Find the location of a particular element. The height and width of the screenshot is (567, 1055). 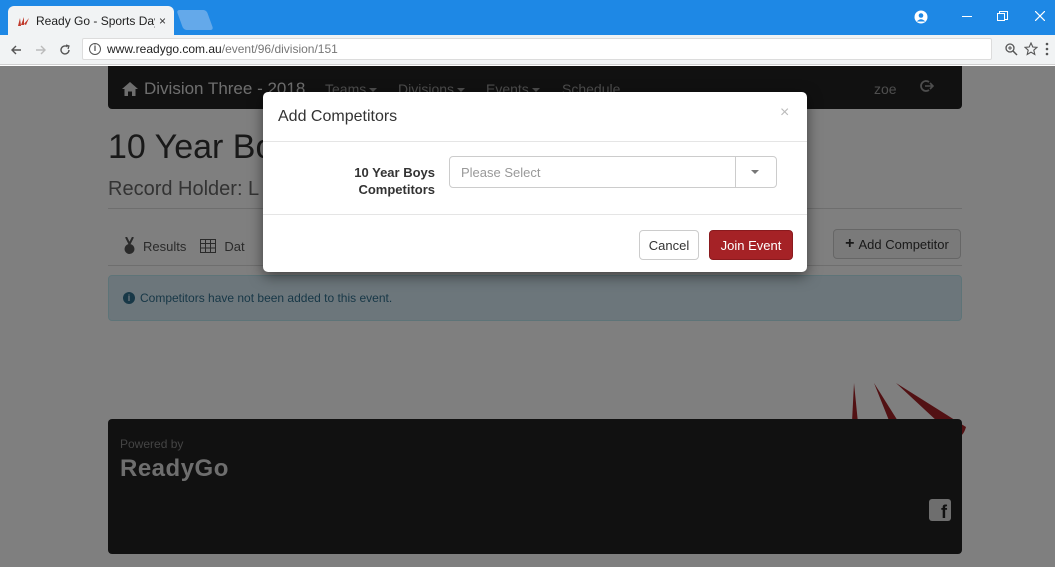

competitors-select: Please Select is located at coordinates (613, 172).